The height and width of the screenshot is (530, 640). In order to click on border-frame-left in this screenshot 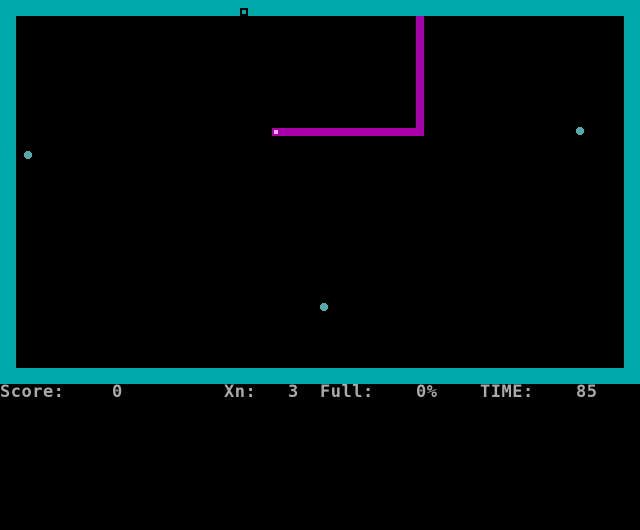, I will do `click(8, 192)`.